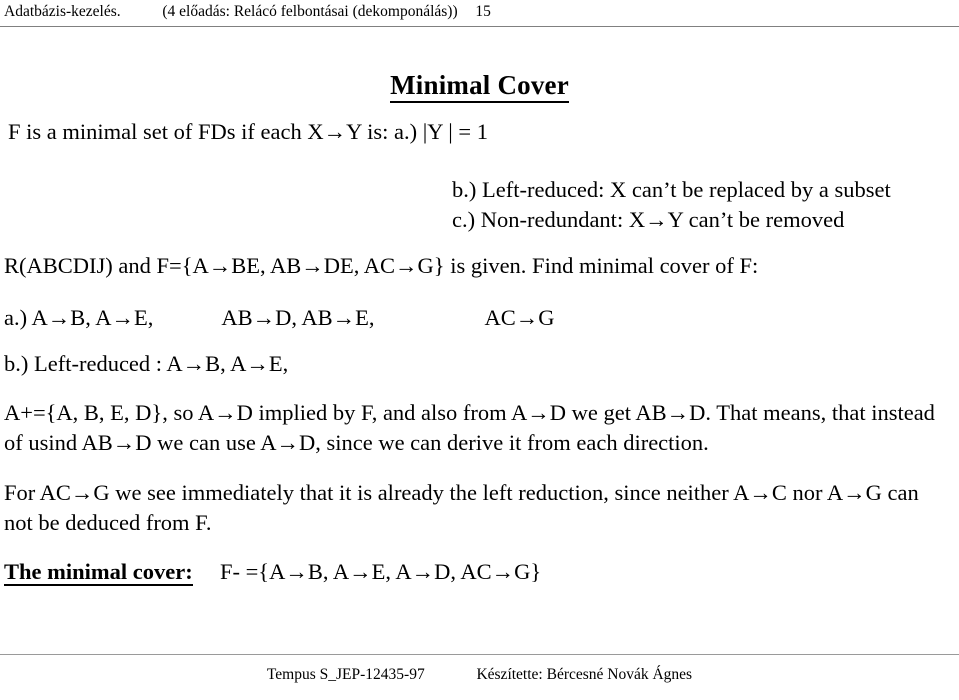  I want to click on footer-project-code: Tempus S_JEP-12435-97, so click(345, 674).